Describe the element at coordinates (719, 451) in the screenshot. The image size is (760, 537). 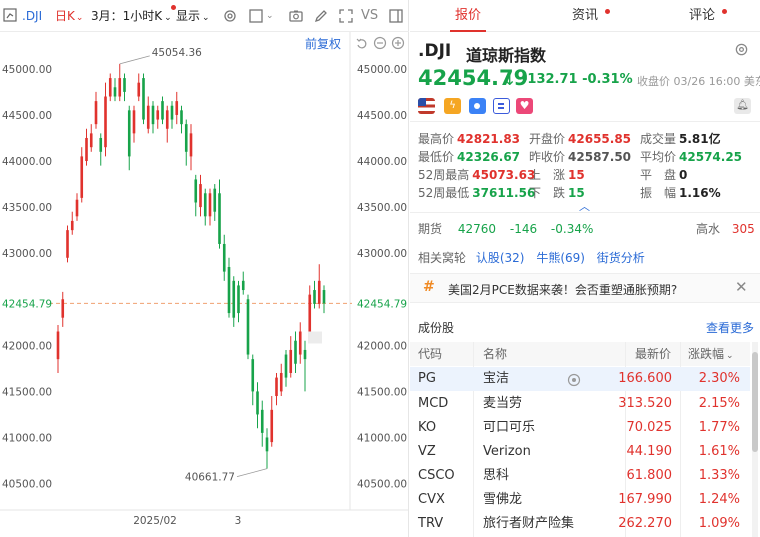
I see `row-change-pct: 1.61%` at that location.